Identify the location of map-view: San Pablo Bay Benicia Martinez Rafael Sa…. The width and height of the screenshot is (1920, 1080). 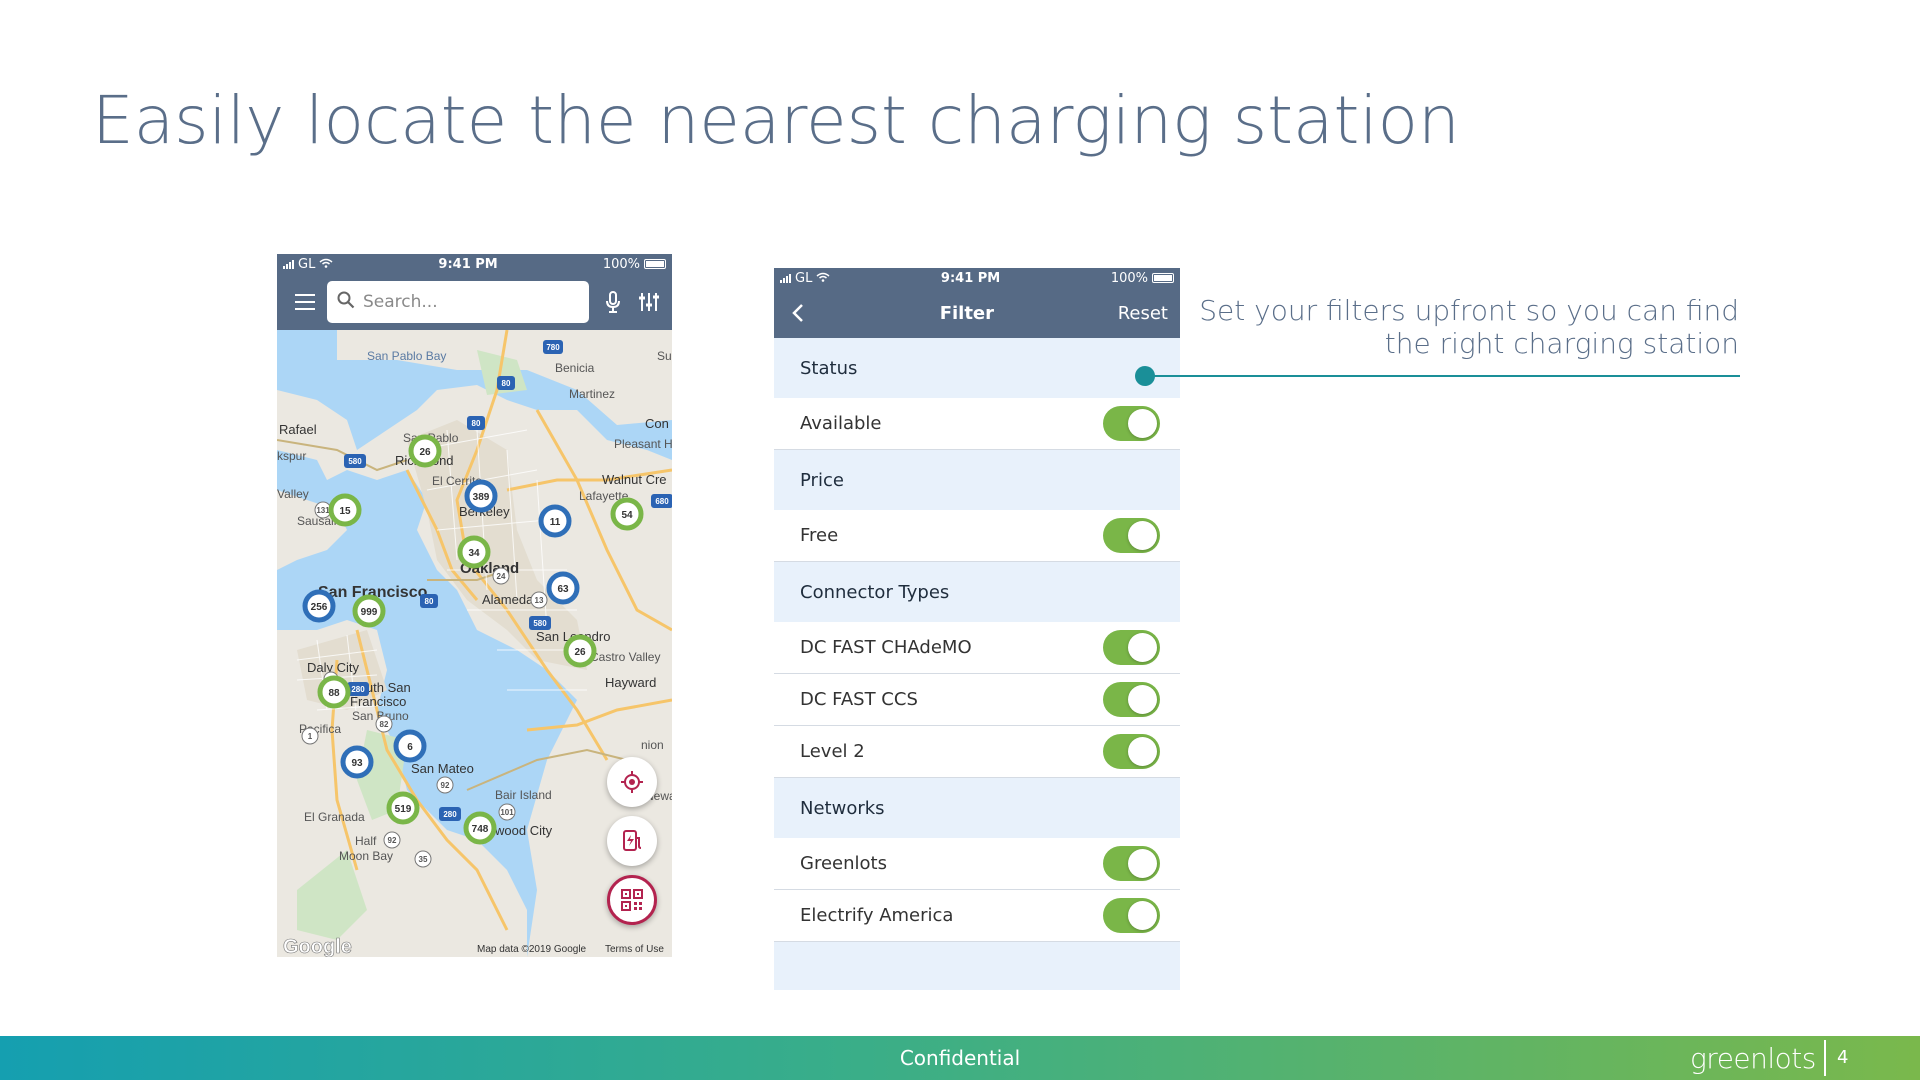
(474, 643).